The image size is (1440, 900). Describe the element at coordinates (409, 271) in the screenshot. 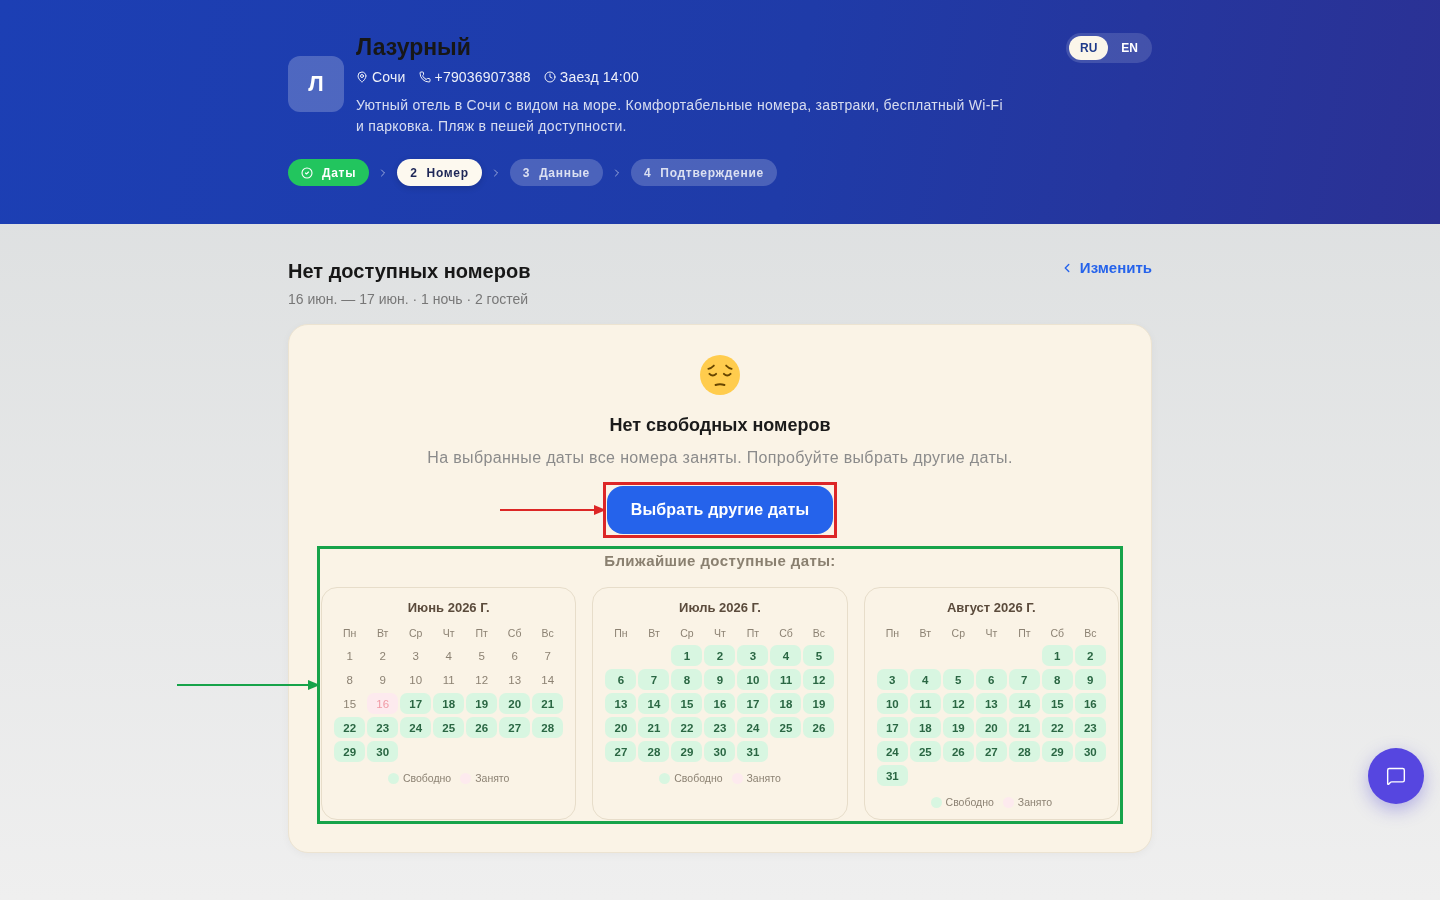

I see `section-title: Нет доступных номеров` at that location.